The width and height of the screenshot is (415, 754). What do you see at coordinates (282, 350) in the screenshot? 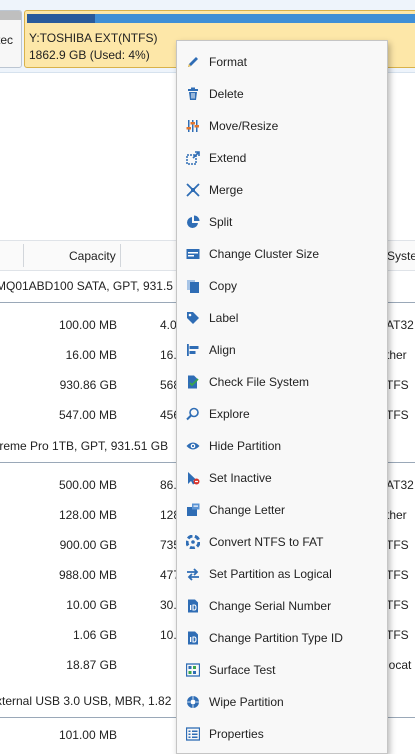
I see `menu-item-align: Align` at bounding box center [282, 350].